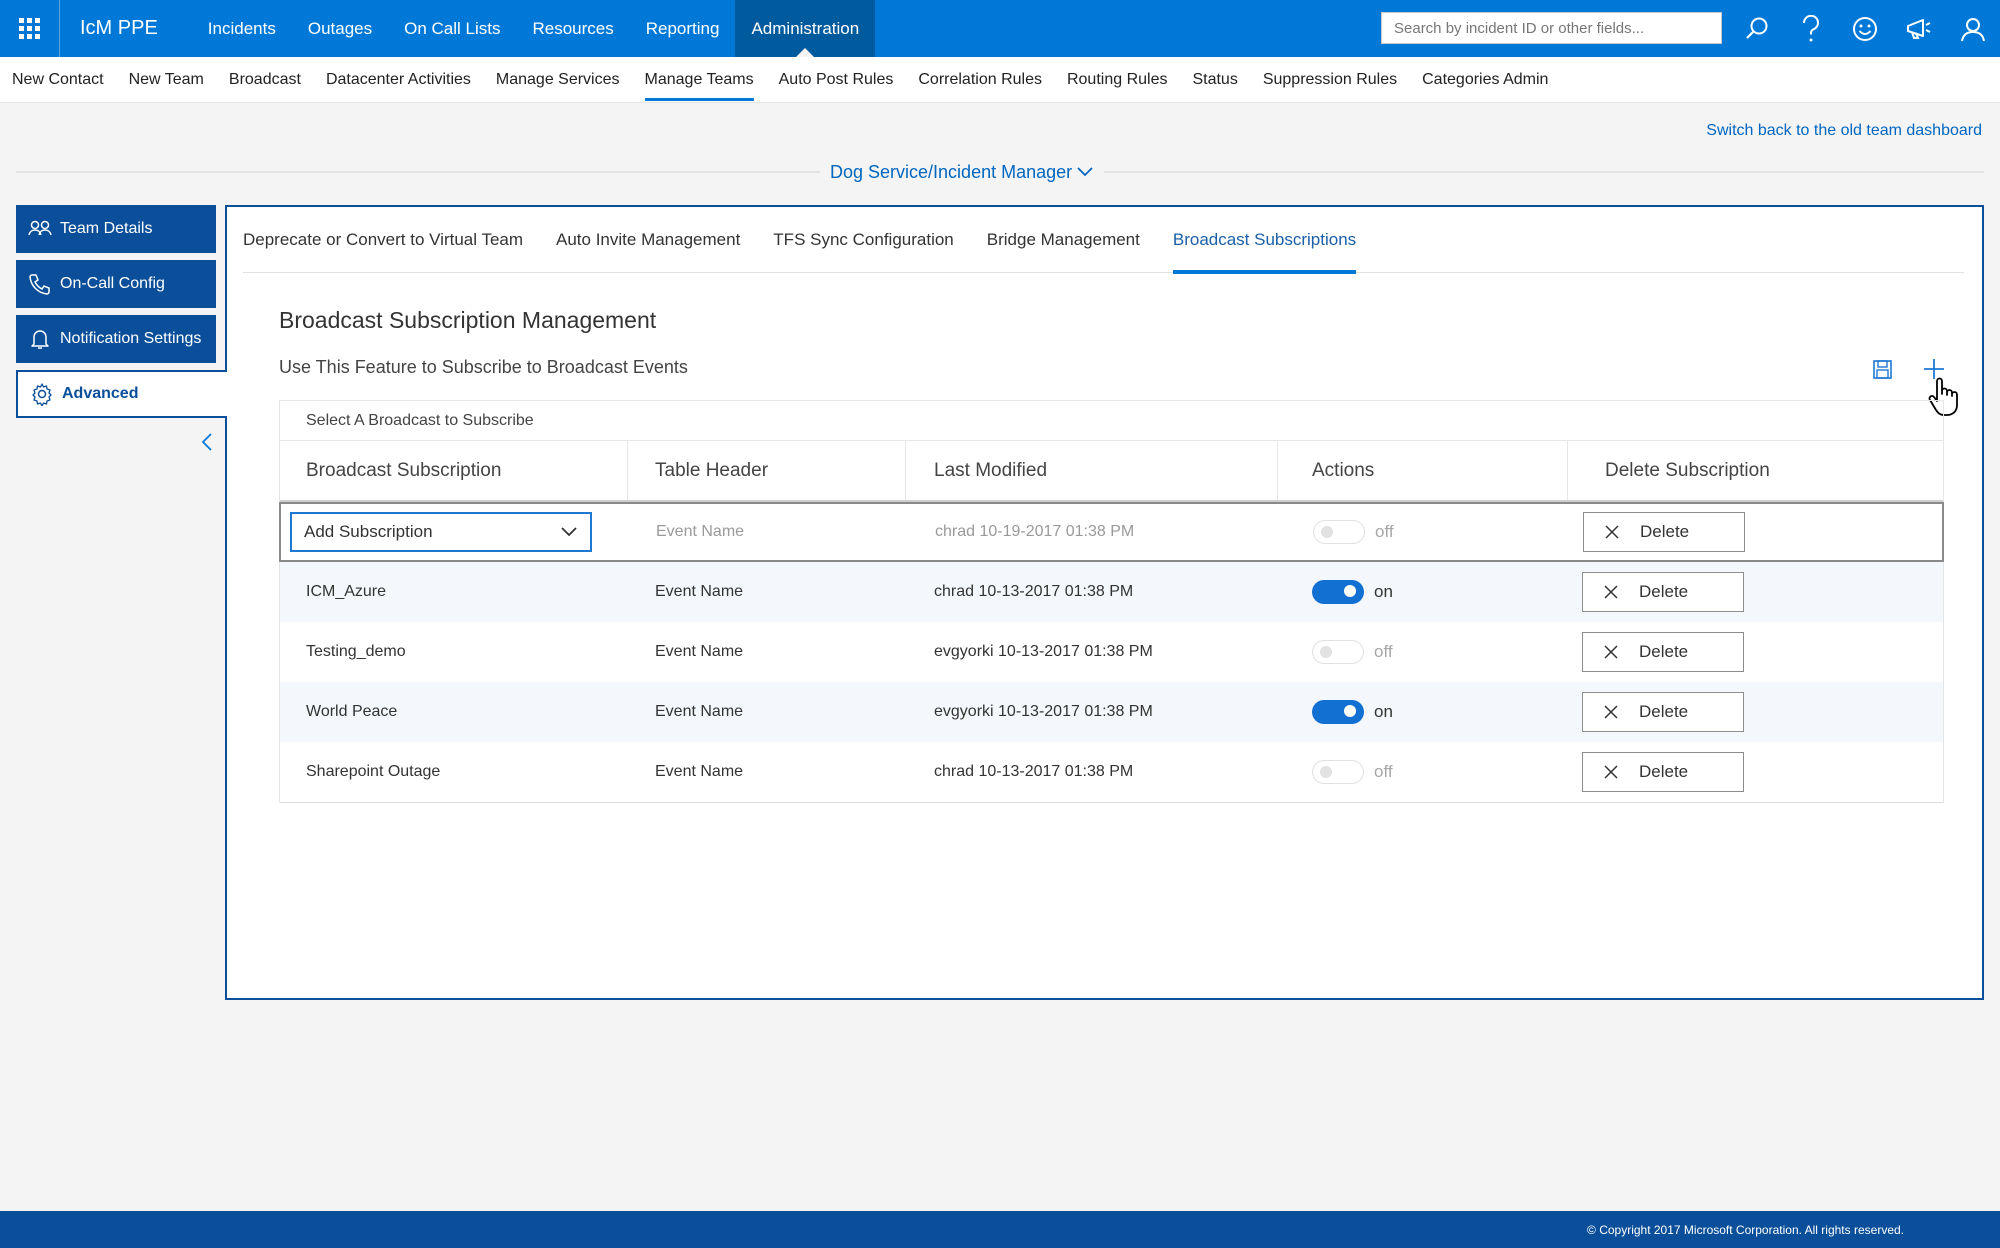 This screenshot has height=1248, width=2000. What do you see at coordinates (340, 28) in the screenshot?
I see `topnav-outages: Outages` at bounding box center [340, 28].